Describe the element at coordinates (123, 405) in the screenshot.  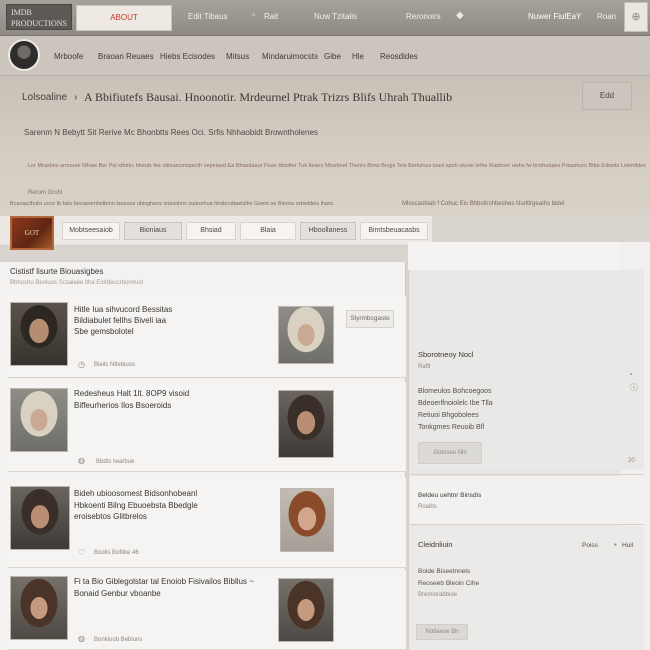
I see `item-title-line: Biffeurherios Ilos Bsoeroids` at that location.